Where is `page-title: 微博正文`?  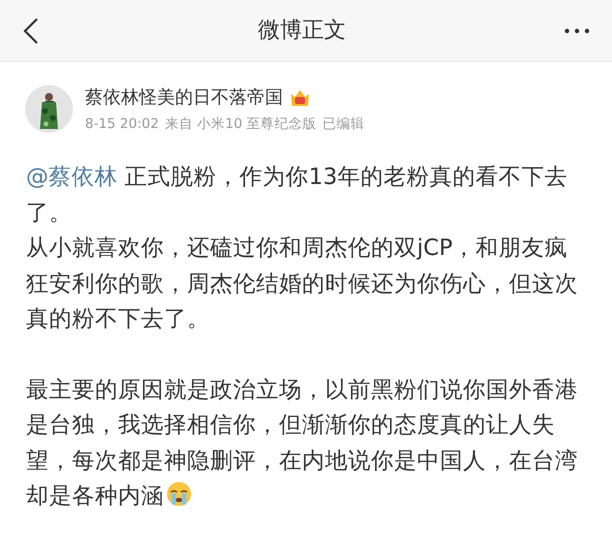 page-title: 微博正文 is located at coordinates (302, 31).